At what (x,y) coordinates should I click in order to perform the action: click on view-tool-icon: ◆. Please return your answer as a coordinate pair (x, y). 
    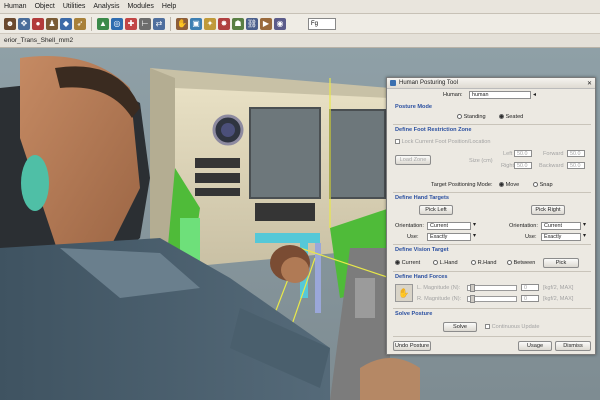
    Looking at the image, I should click on (66, 23).